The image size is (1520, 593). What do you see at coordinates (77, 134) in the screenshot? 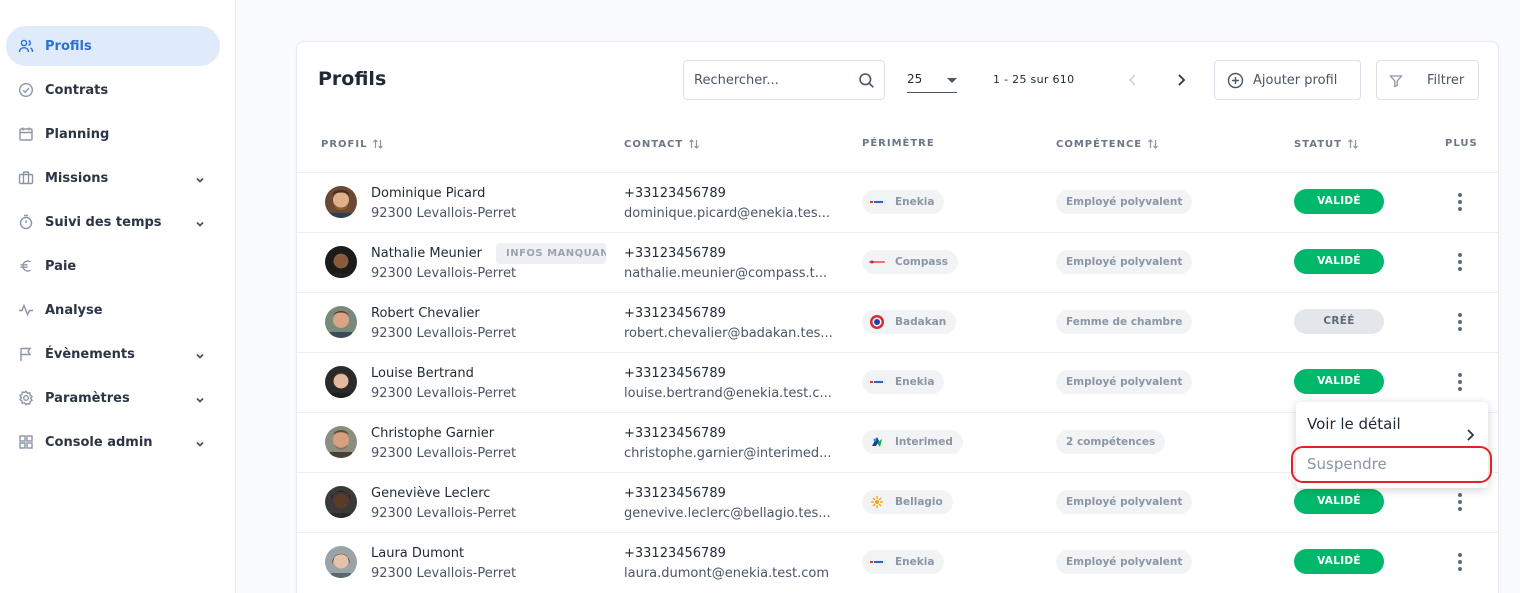
I see `sidebar-item-label: Planning` at bounding box center [77, 134].